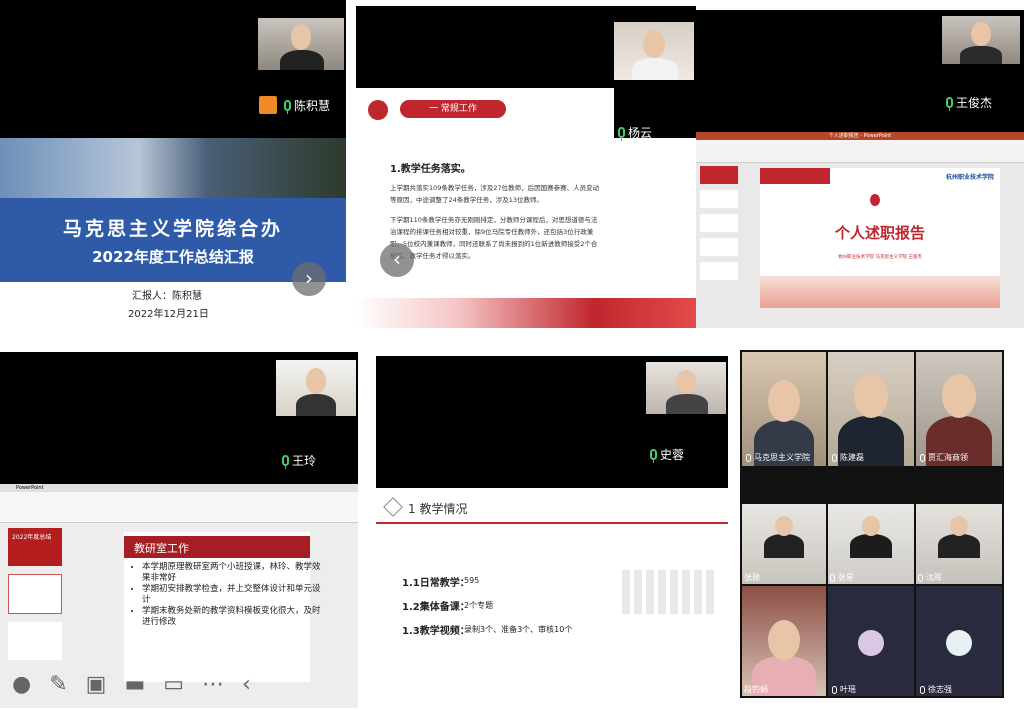 This screenshot has height=710, width=1024. What do you see at coordinates (752, 577) in the screenshot?
I see `tile-name: 张驰` at bounding box center [752, 577].